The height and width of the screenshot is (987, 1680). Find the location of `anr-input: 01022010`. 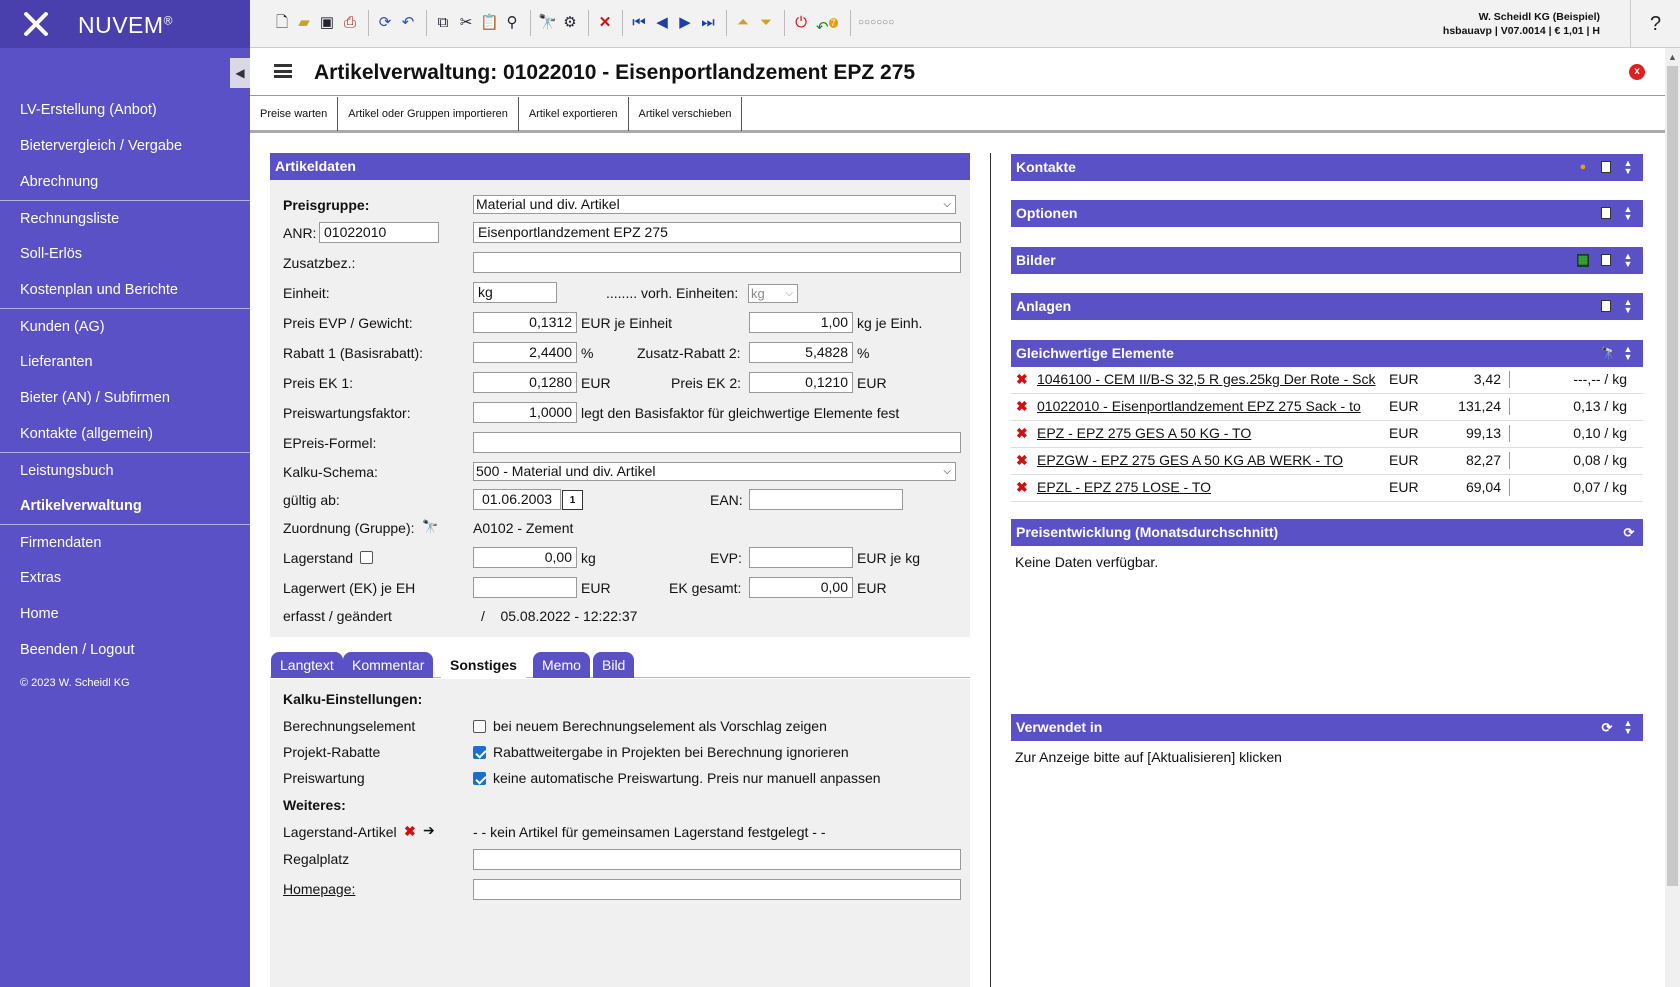

anr-input: 01022010 is located at coordinates (379, 232).